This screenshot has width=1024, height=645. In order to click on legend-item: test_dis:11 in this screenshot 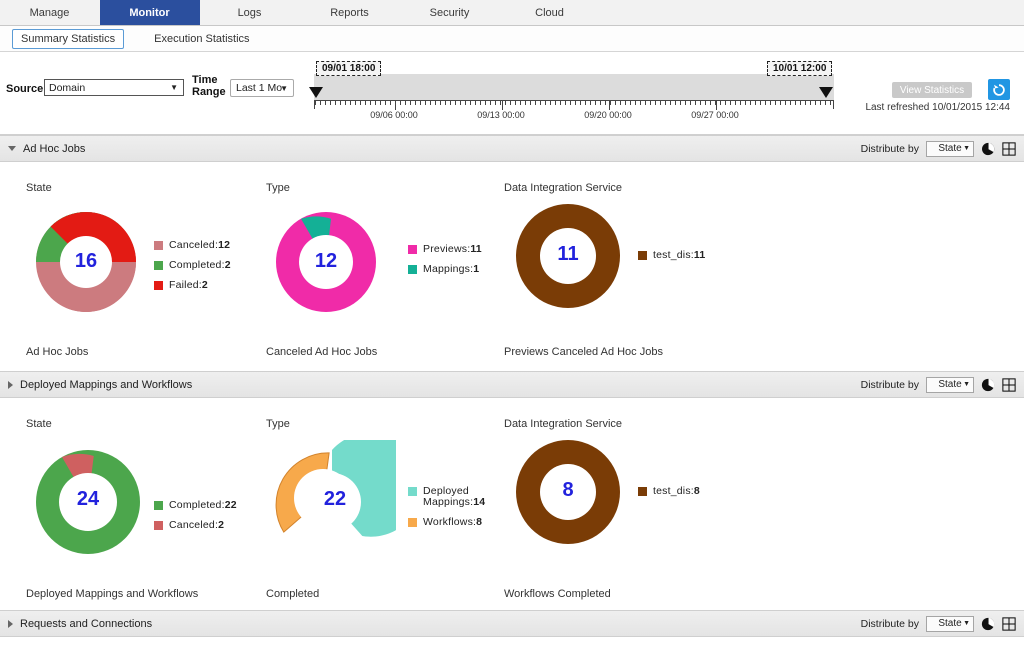, I will do `click(671, 255)`.